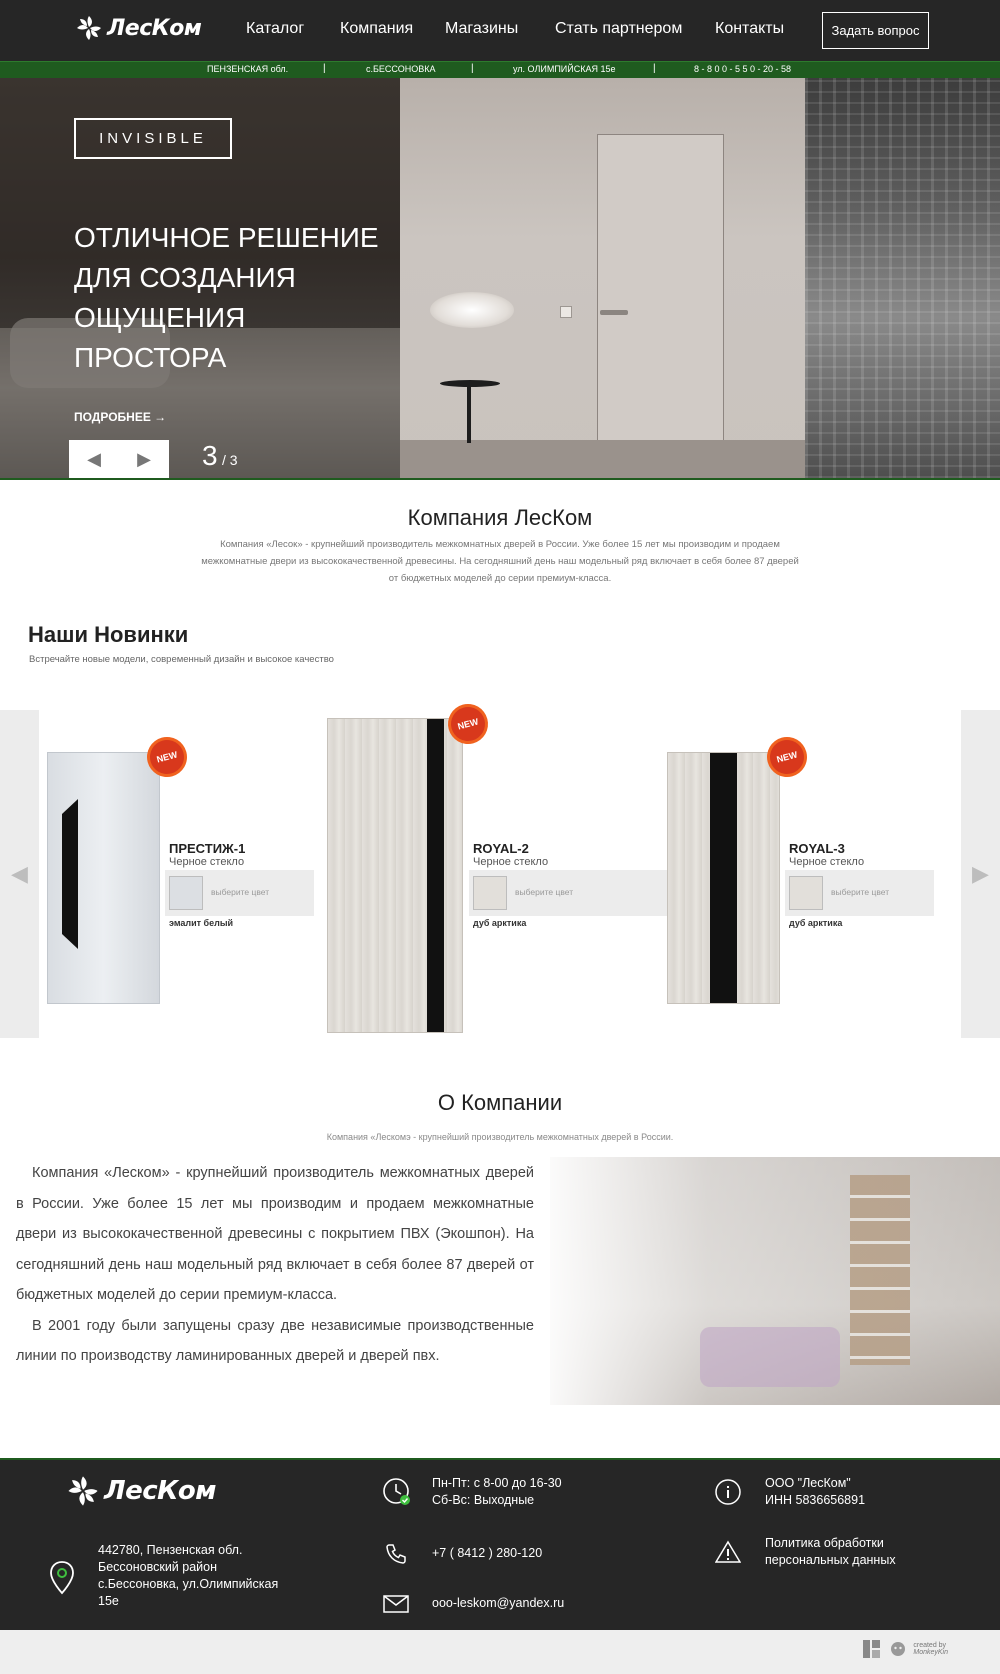 This screenshot has height=1674, width=1000. Describe the element at coordinates (469, 413) in the screenshot. I see `hero-image-table-leg` at that location.